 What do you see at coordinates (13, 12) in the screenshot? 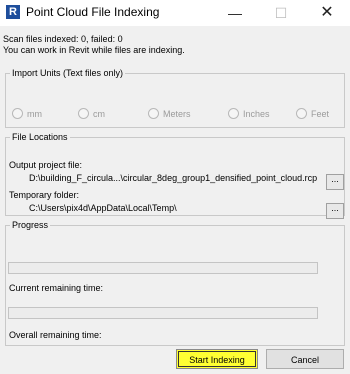
I see `revit-app-icon: R` at bounding box center [13, 12].